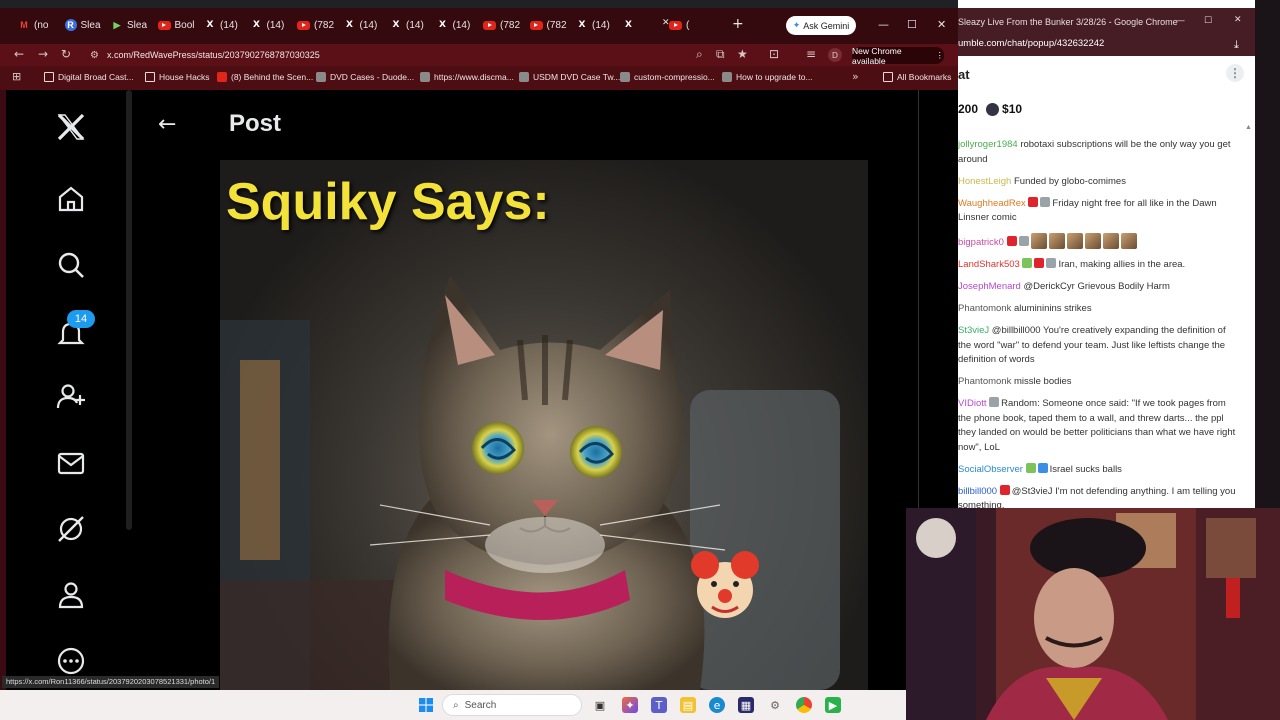  I want to click on home-icon, so click(71, 199).